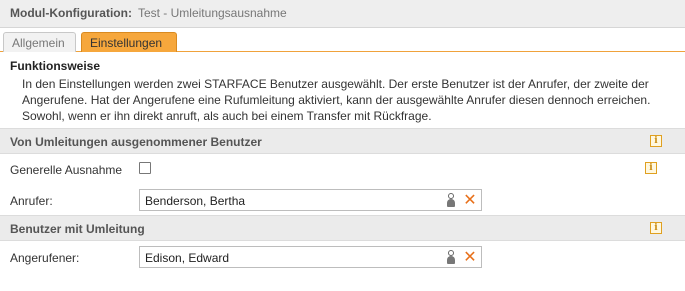  Describe the element at coordinates (342, 228) in the screenshot. I see `group-header-forwarding-user: Benutzer mit Umleitung` at that location.